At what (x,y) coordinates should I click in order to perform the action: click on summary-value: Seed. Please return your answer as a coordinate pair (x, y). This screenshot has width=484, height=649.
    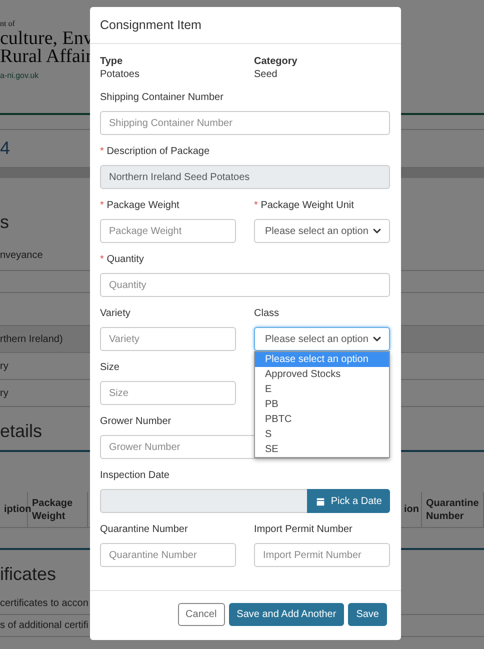
    Looking at the image, I should click on (266, 74).